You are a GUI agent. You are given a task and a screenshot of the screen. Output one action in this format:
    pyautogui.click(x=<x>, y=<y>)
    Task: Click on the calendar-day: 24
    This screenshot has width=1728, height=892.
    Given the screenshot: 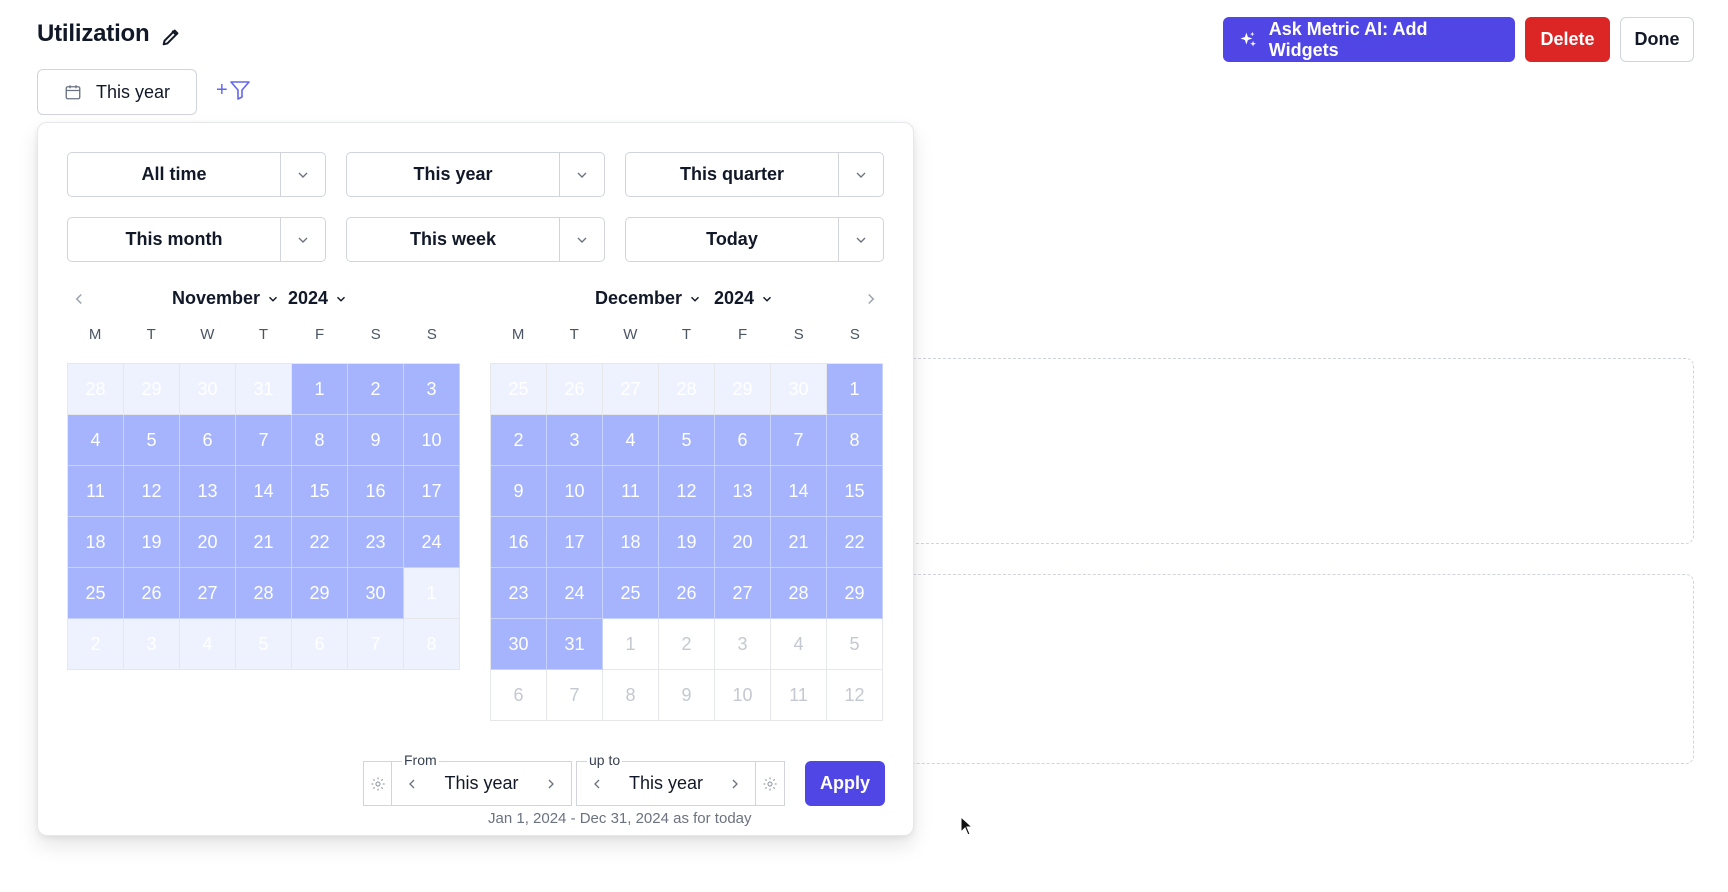 What is the action you would take?
    pyautogui.click(x=575, y=593)
    